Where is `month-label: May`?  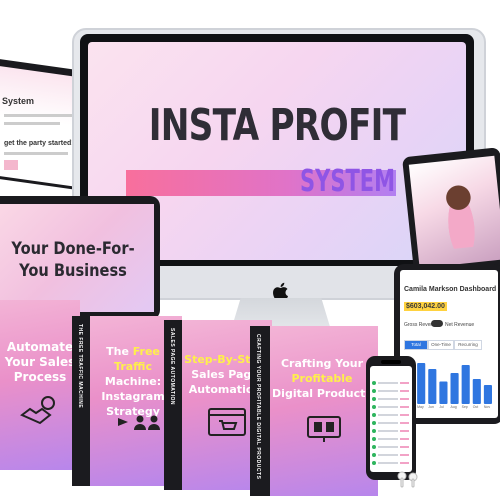 month-label: May is located at coordinates (420, 407).